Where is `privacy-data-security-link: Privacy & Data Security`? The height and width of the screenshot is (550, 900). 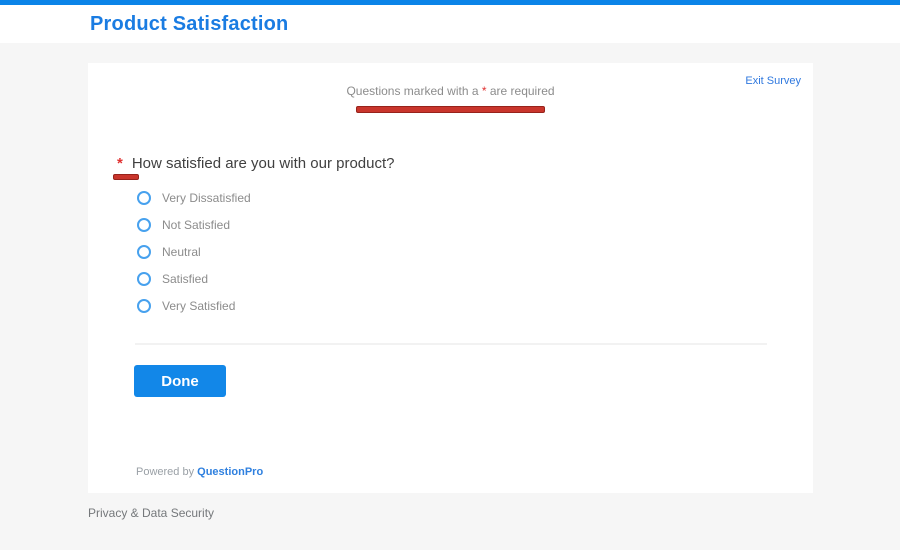
privacy-data-security-link: Privacy & Data Security is located at coordinates (151, 513).